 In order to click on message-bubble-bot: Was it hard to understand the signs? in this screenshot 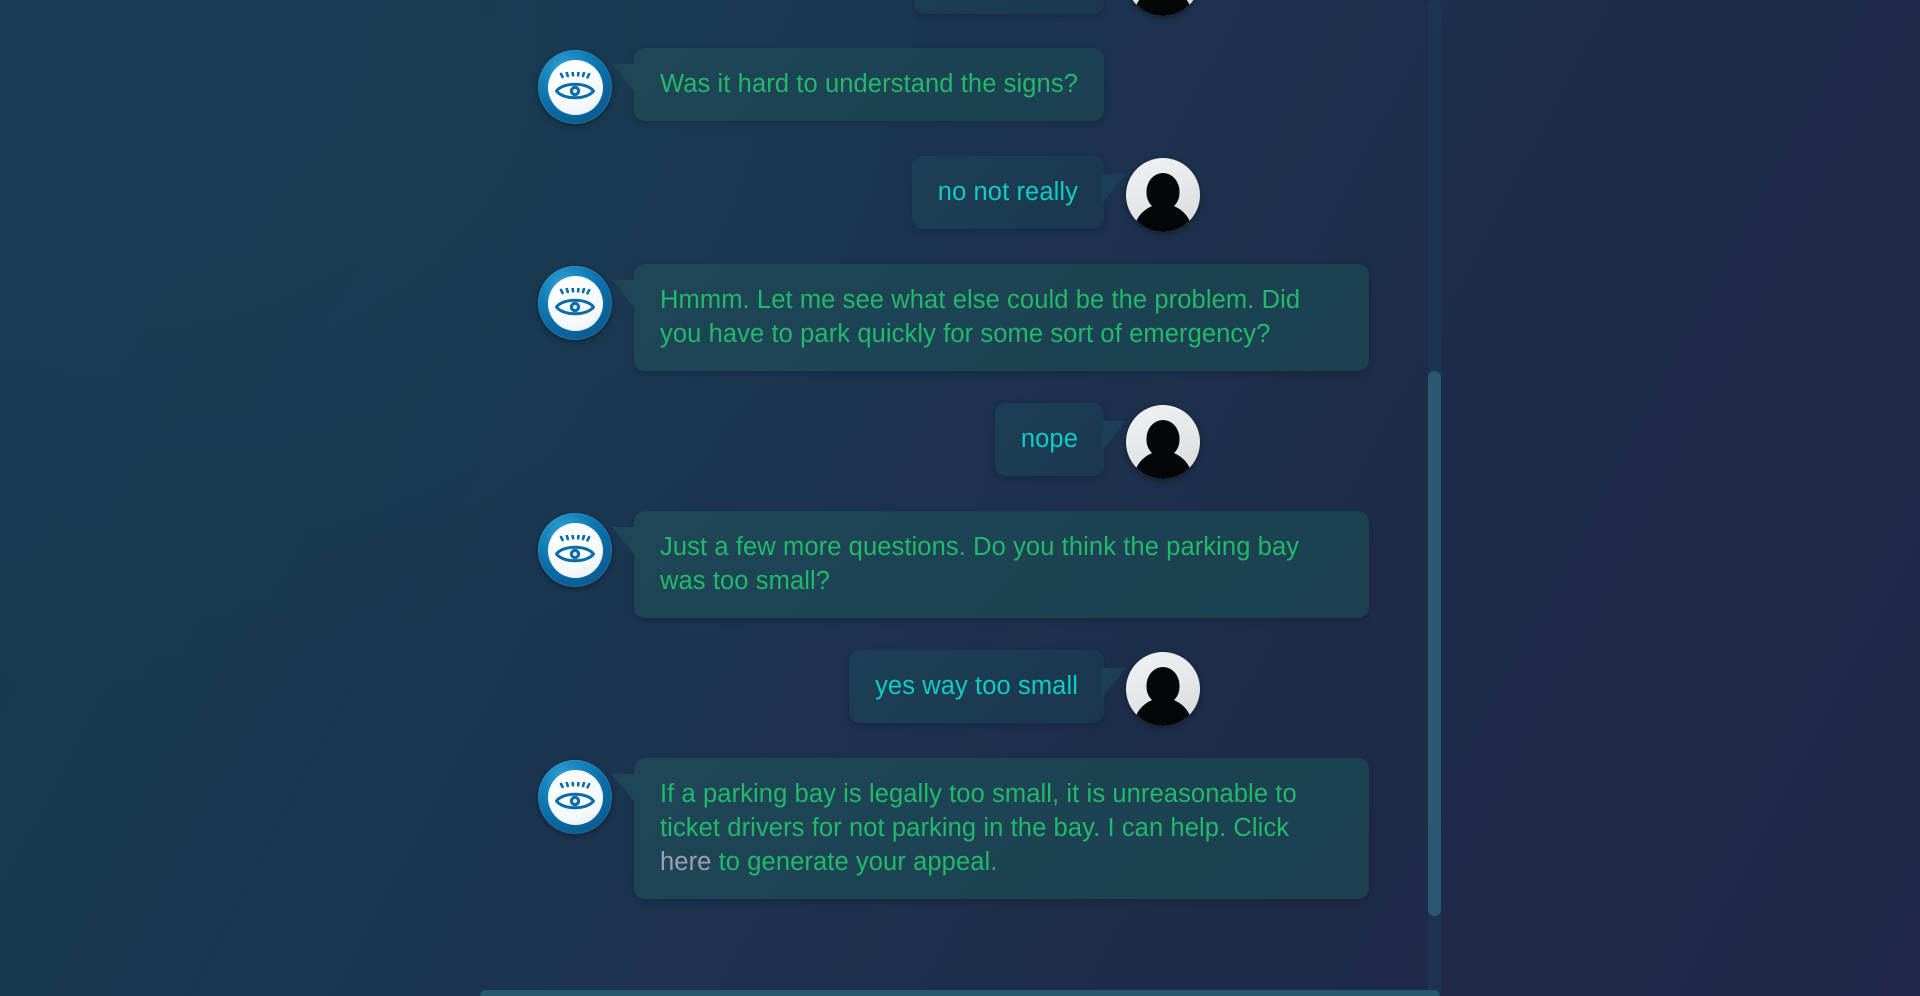, I will do `click(858, 84)`.